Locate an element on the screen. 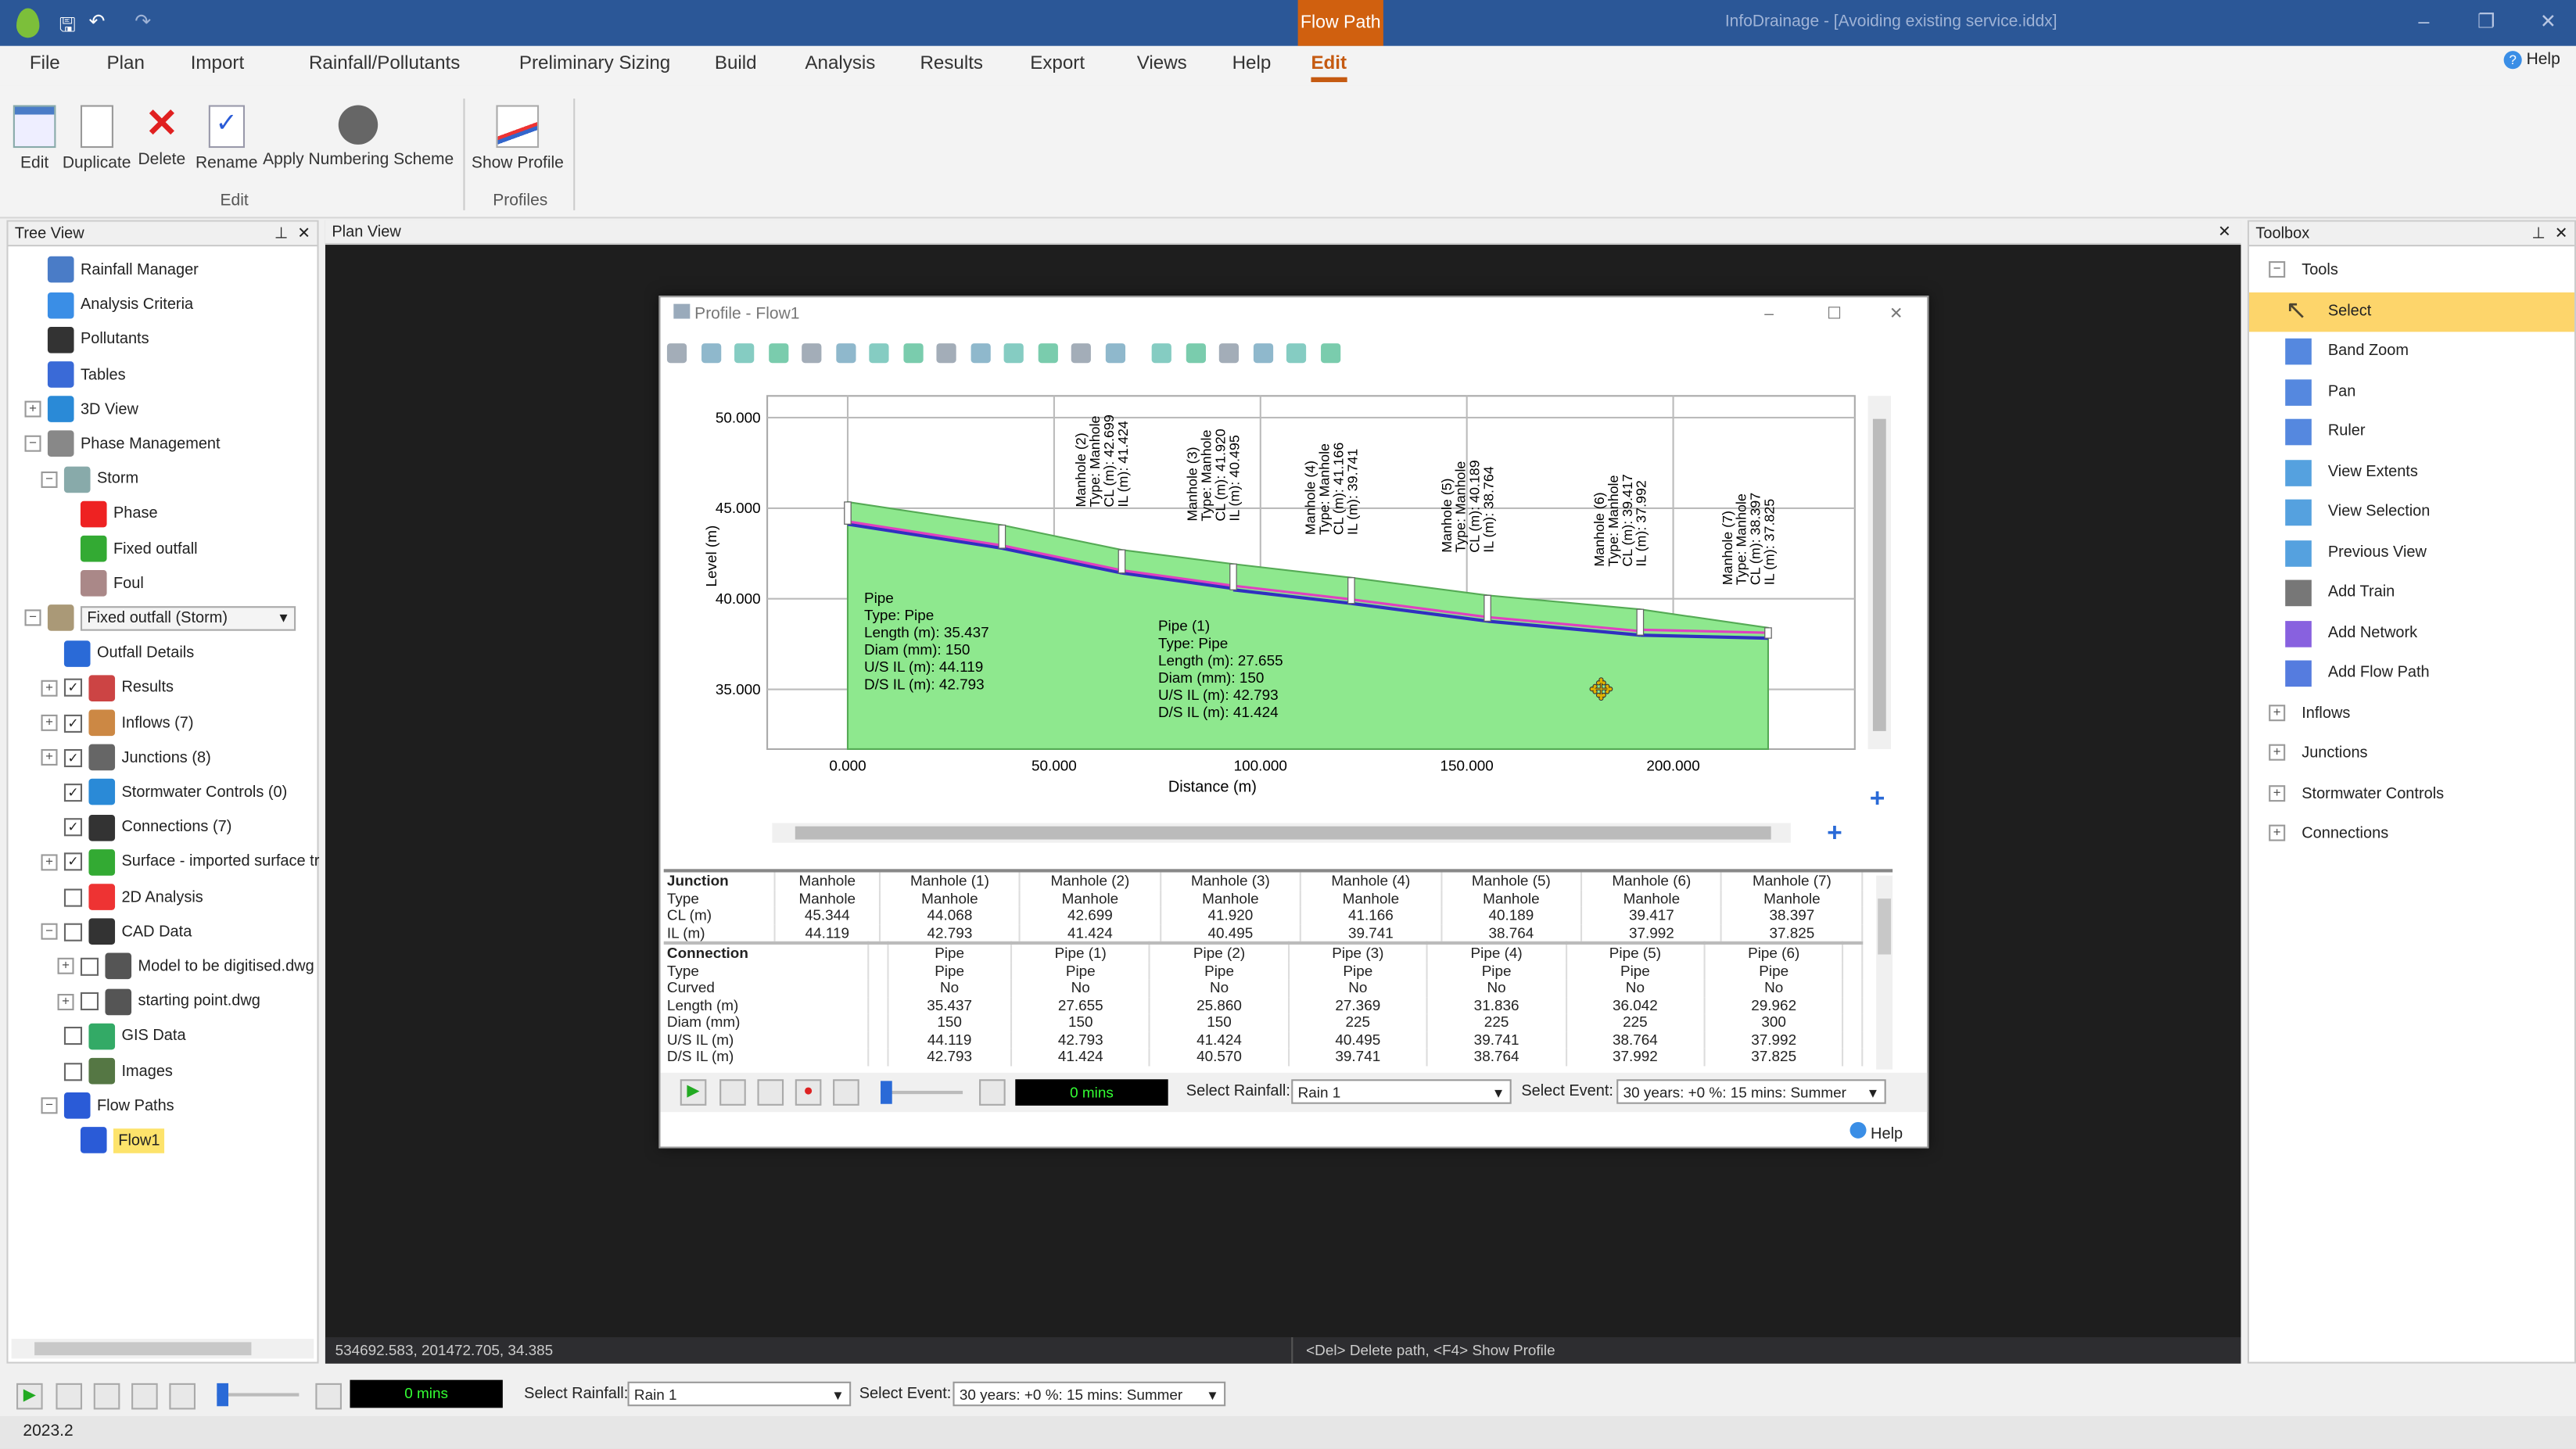 The width and height of the screenshot is (2576, 1449). play-button: ▶ is located at coordinates (693, 1092).